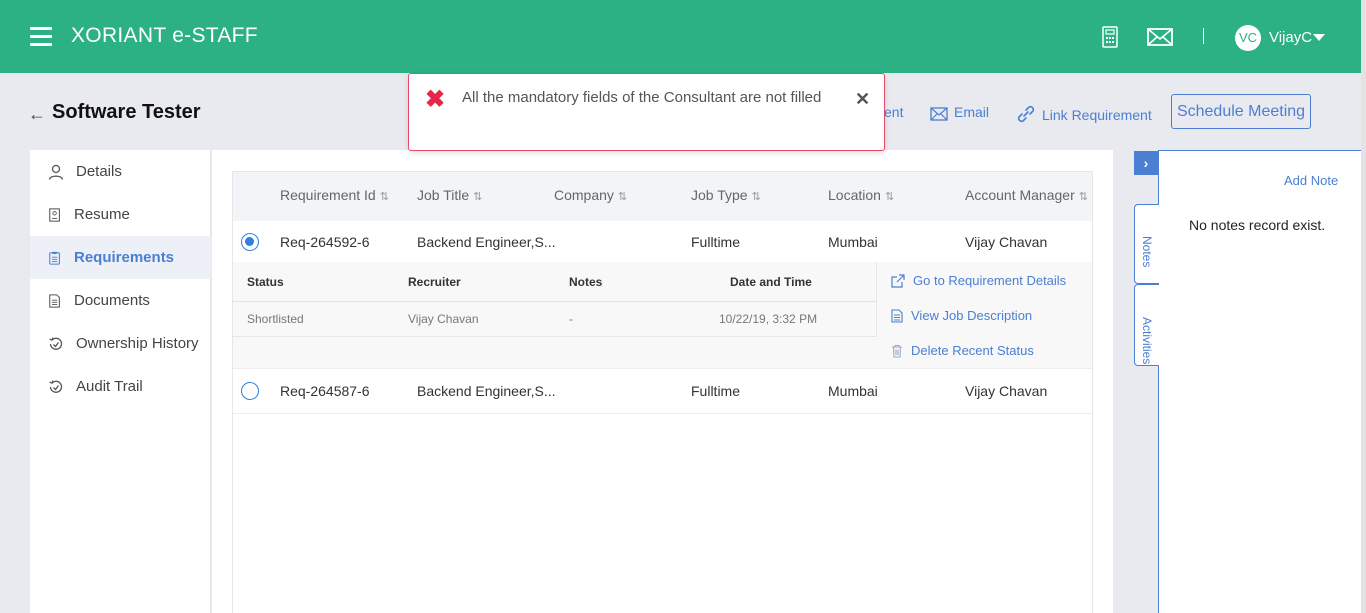 Image resolution: width=1366 pixels, height=613 pixels. Describe the element at coordinates (112, 300) in the screenshot. I see `sidebar-item-label: Documents` at that location.